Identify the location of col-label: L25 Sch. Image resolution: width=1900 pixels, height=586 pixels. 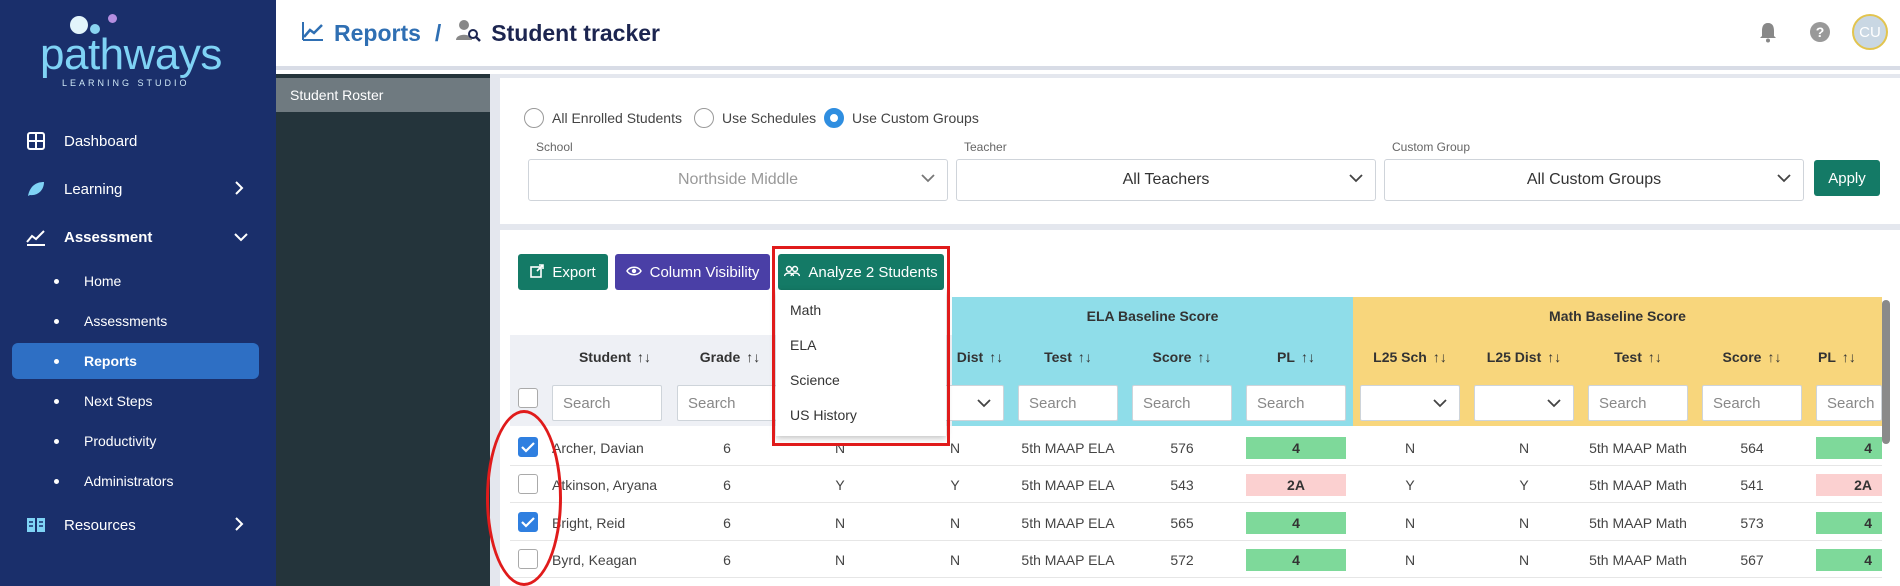
(1400, 357).